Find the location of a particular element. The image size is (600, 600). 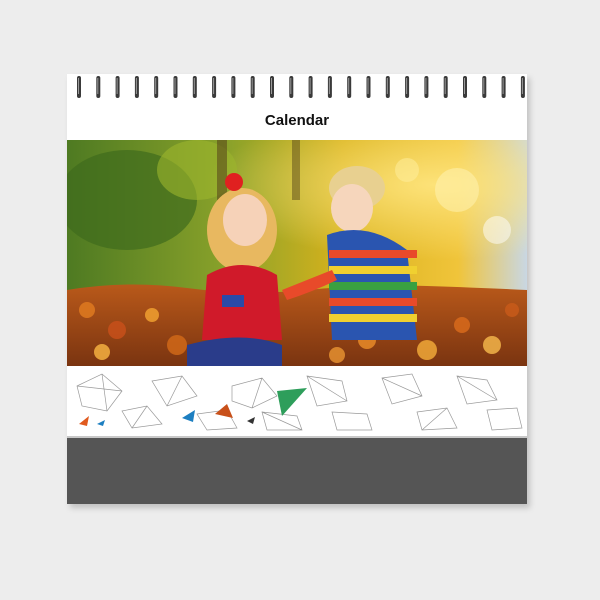

origami-pattern-strip is located at coordinates (297, 400).